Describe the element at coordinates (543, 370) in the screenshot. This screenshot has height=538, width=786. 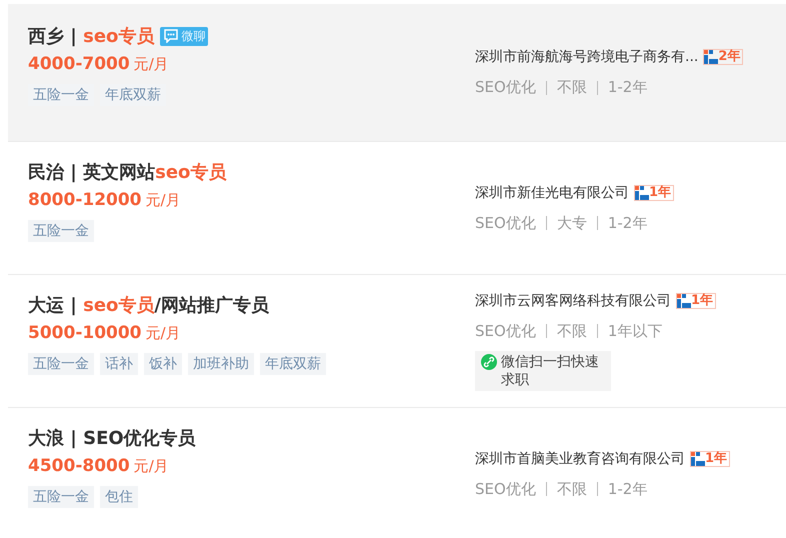
I see `wechat-apply-button: 微信扫一扫快速求职` at that location.